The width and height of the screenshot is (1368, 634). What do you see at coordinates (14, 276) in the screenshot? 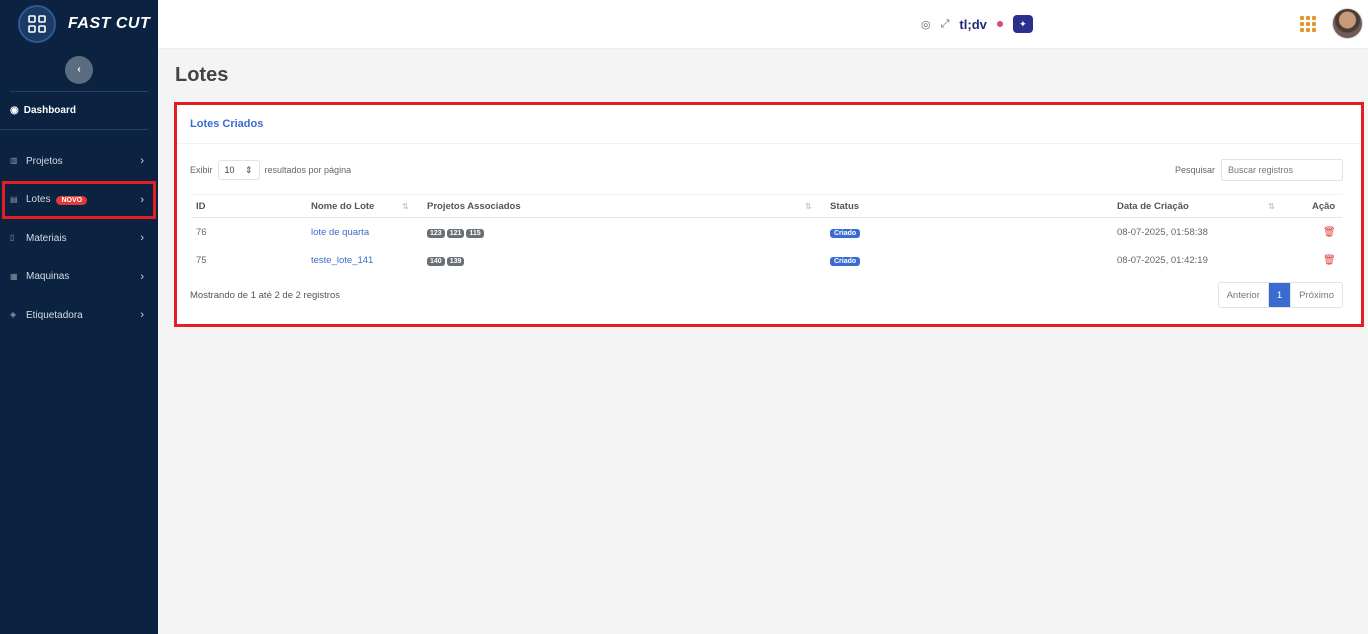
I see `machine-icon: ▦` at bounding box center [14, 276].